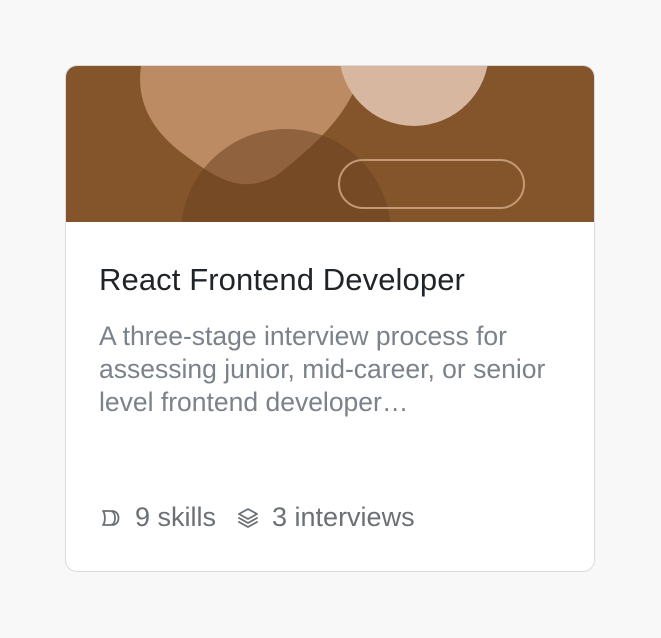 Image resolution: width=661 pixels, height=638 pixels. I want to click on interviews-label: 3 interviews, so click(343, 517).